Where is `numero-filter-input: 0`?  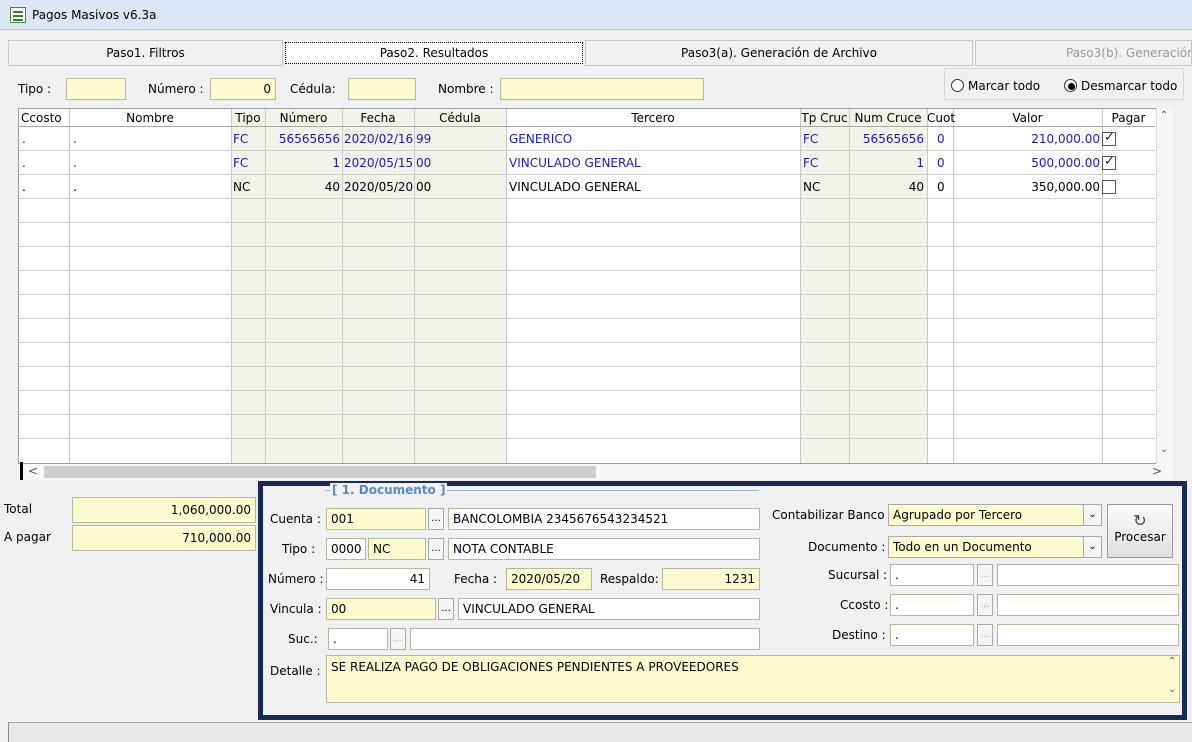
numero-filter-input: 0 is located at coordinates (243, 89).